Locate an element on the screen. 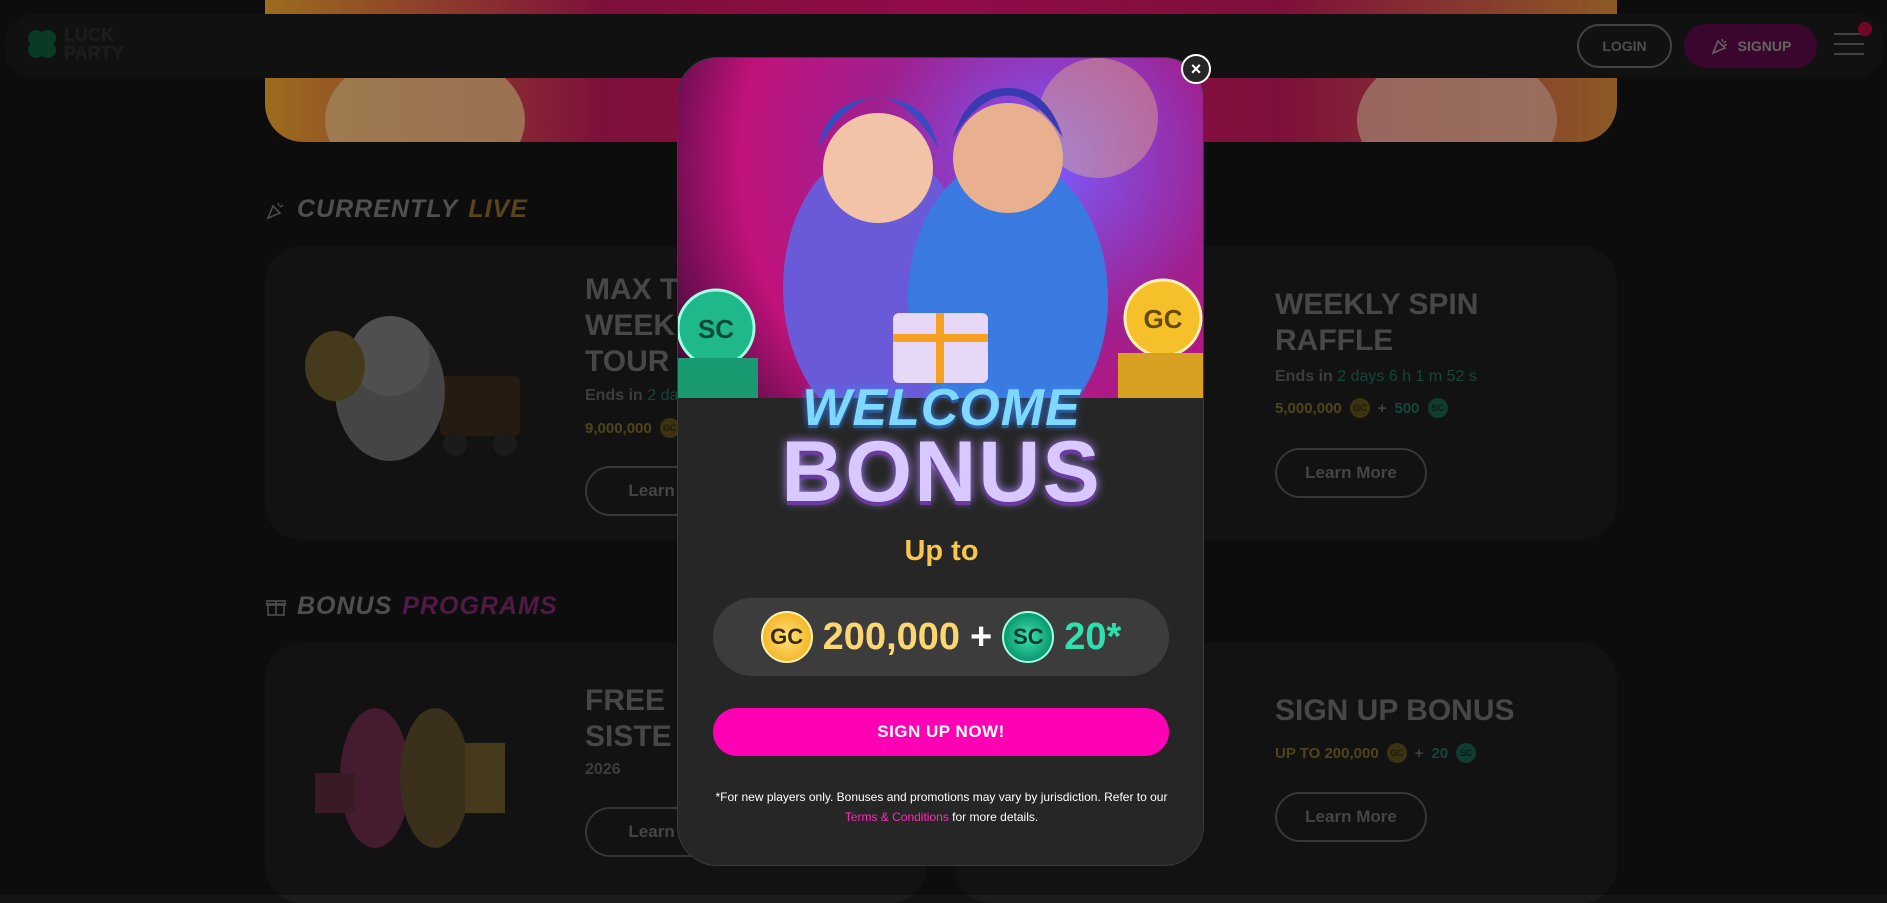  bonus-amount-pill: GC 200,000 + SC 20* is located at coordinates (941, 637).